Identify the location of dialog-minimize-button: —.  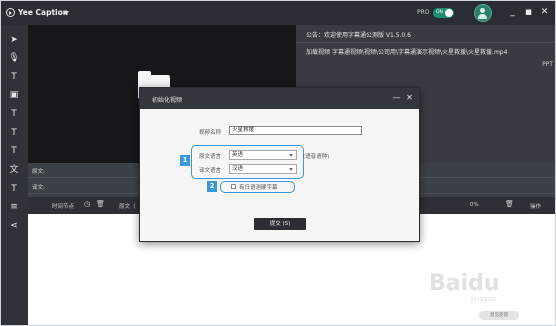
(396, 98).